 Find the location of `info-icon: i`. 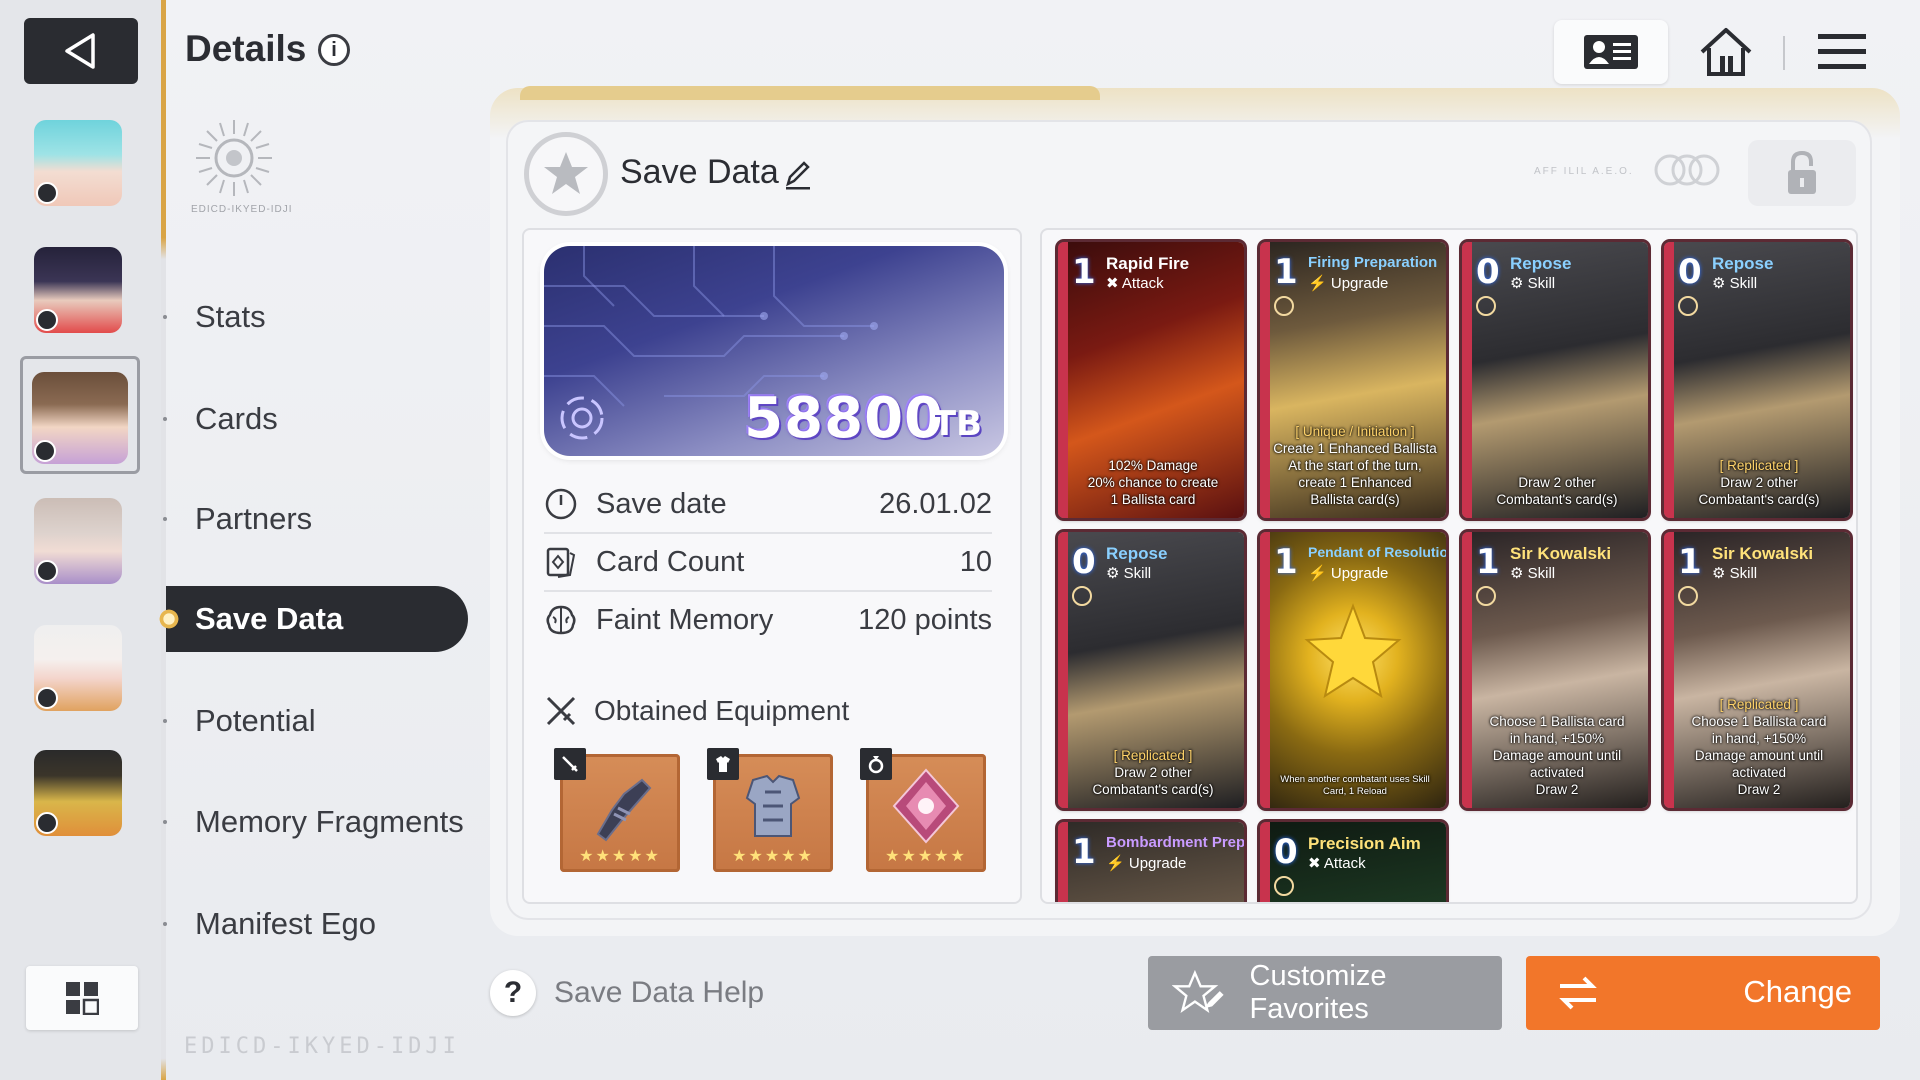

info-icon: i is located at coordinates (334, 50).